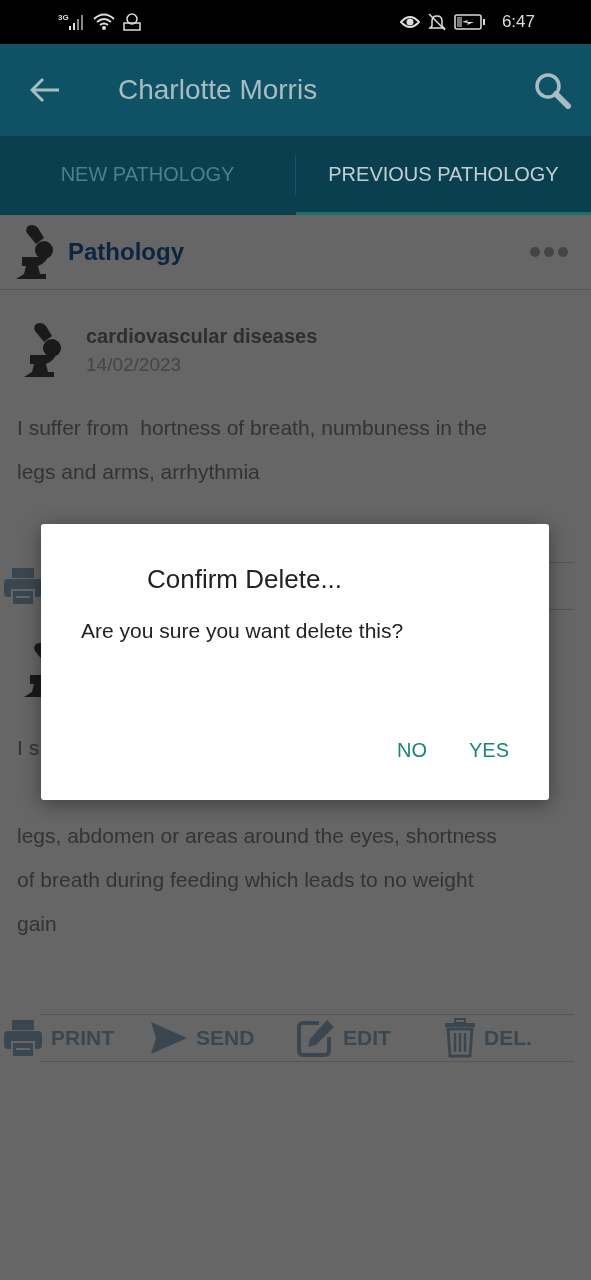 Image resolution: width=591 pixels, height=1280 pixels. Describe the element at coordinates (436, 22) in the screenshot. I see `bell-off-icon` at that location.